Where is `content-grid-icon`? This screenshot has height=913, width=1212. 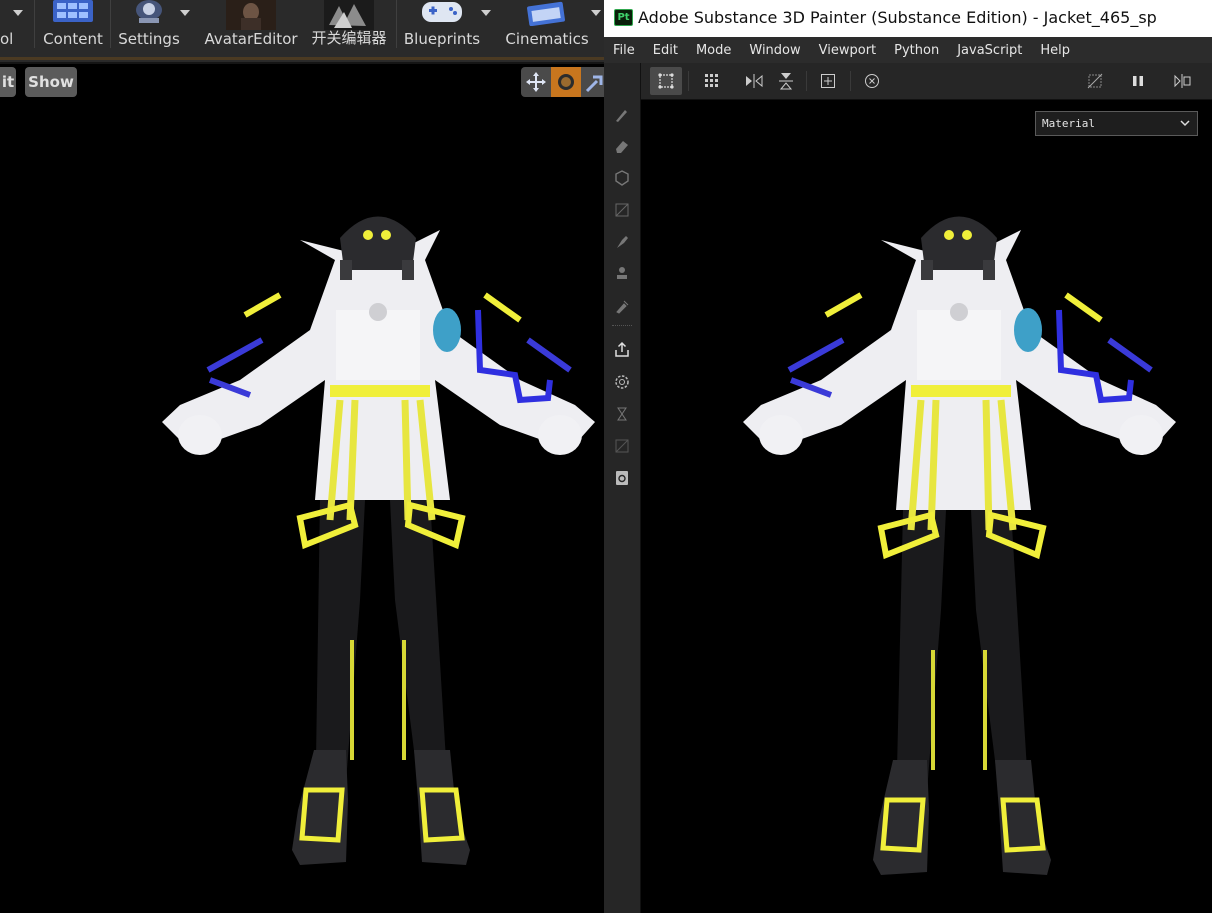 content-grid-icon is located at coordinates (73, 11).